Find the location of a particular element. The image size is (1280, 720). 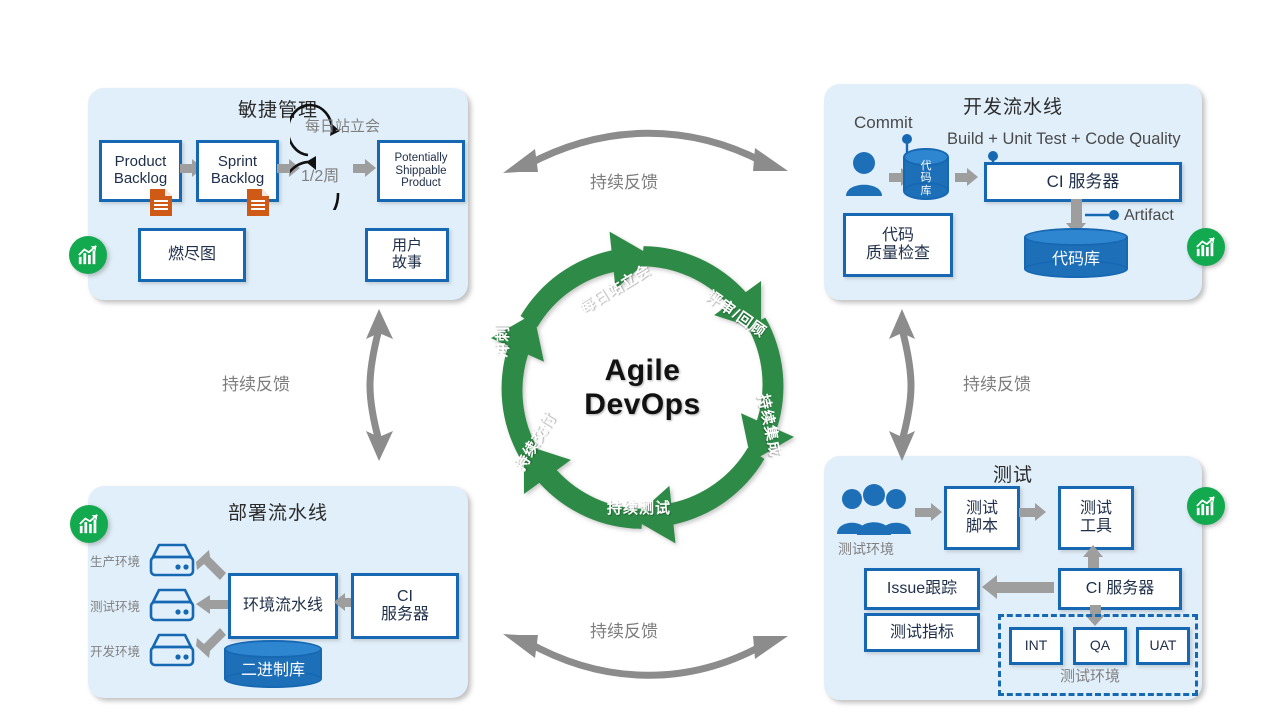

code-quality-line1: 代码 is located at coordinates (897, 236).